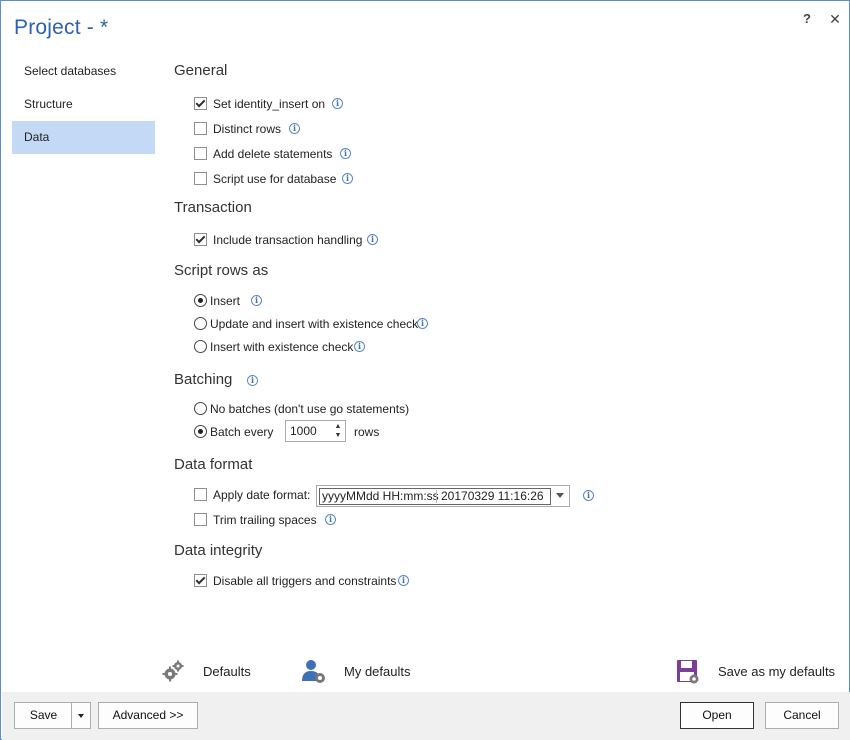 Image resolution: width=850 pixels, height=740 pixels. What do you see at coordinates (262, 495) in the screenshot?
I see `option-label: Apply date format:` at bounding box center [262, 495].